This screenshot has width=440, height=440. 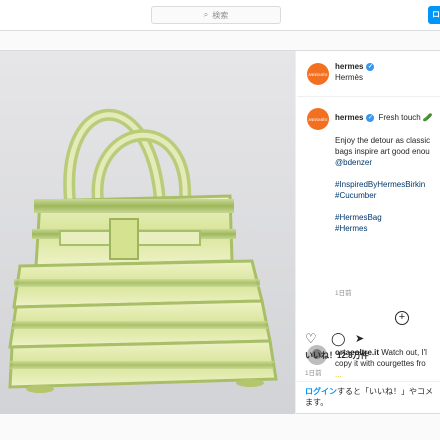 I want to click on caption-avatar: HERMÈS, so click(x=318, y=119).